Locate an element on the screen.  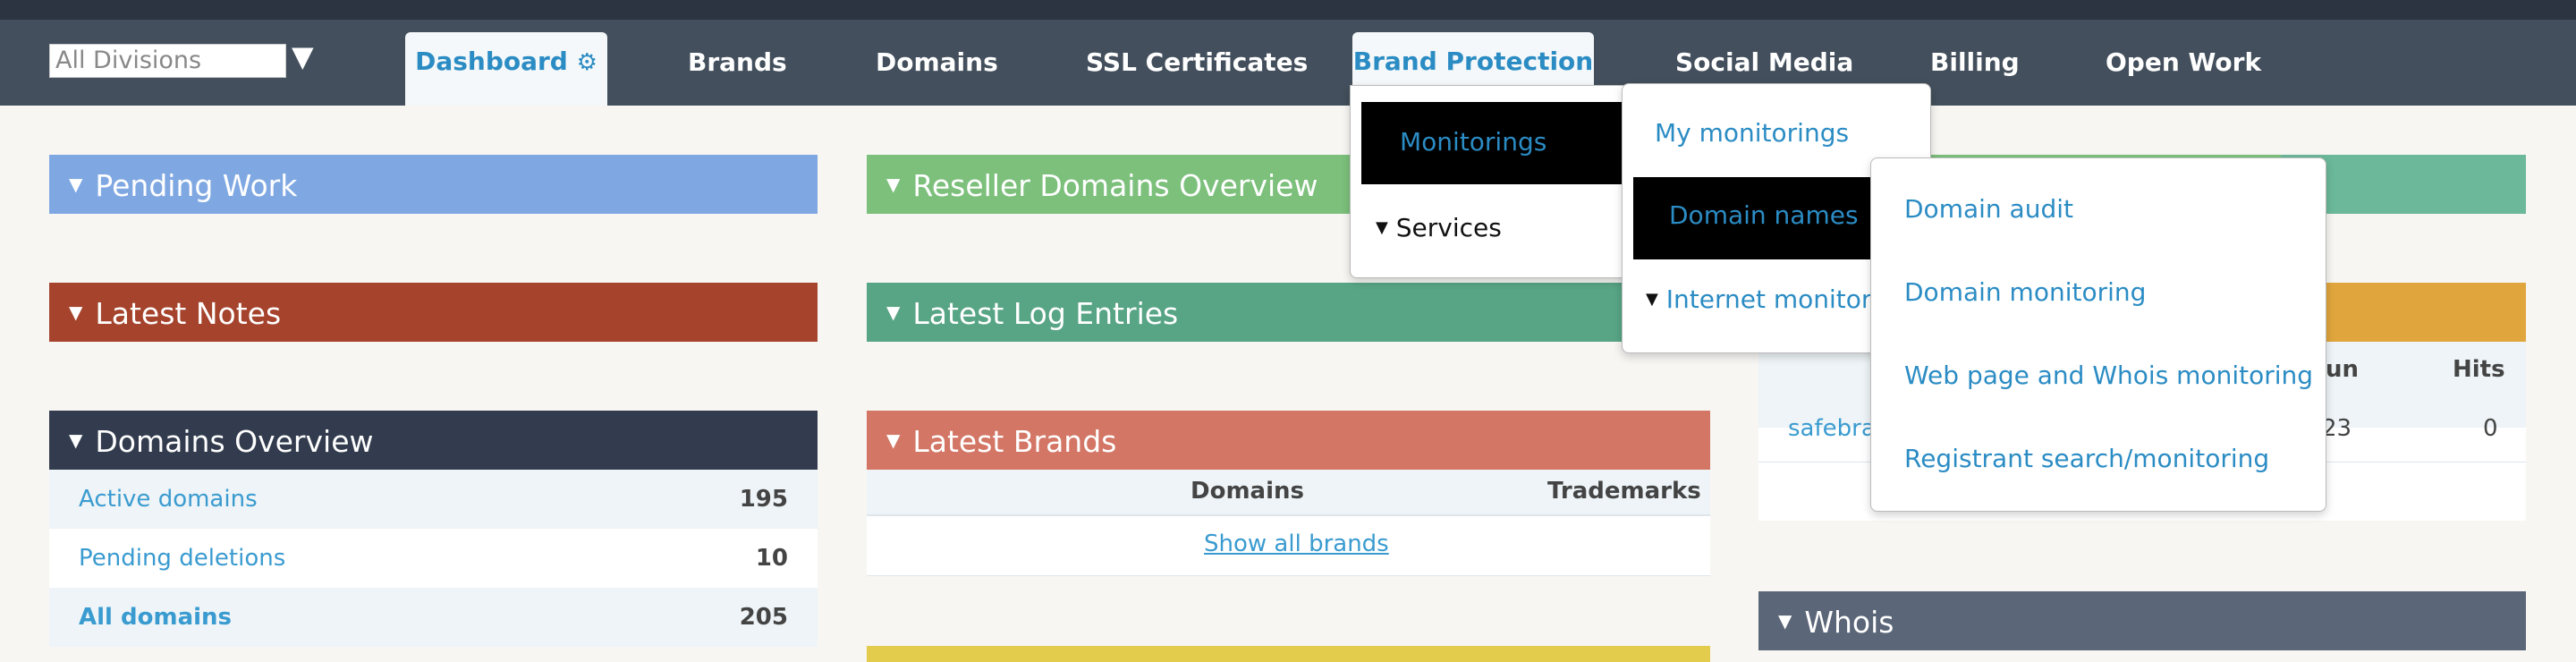
table-row: Active domains 195 is located at coordinates (433, 499).